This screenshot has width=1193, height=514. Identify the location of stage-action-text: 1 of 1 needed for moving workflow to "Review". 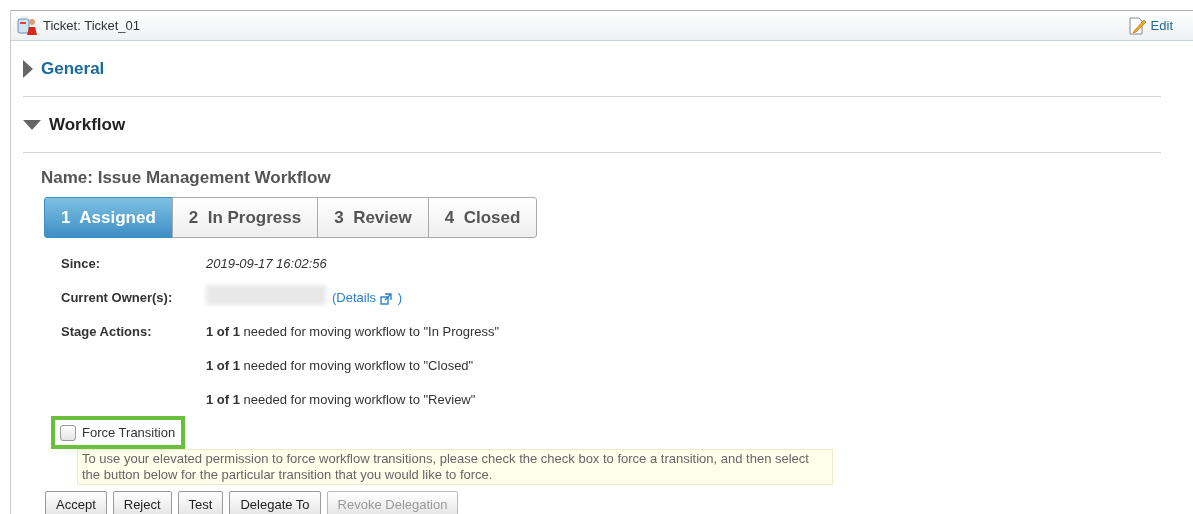
(341, 400).